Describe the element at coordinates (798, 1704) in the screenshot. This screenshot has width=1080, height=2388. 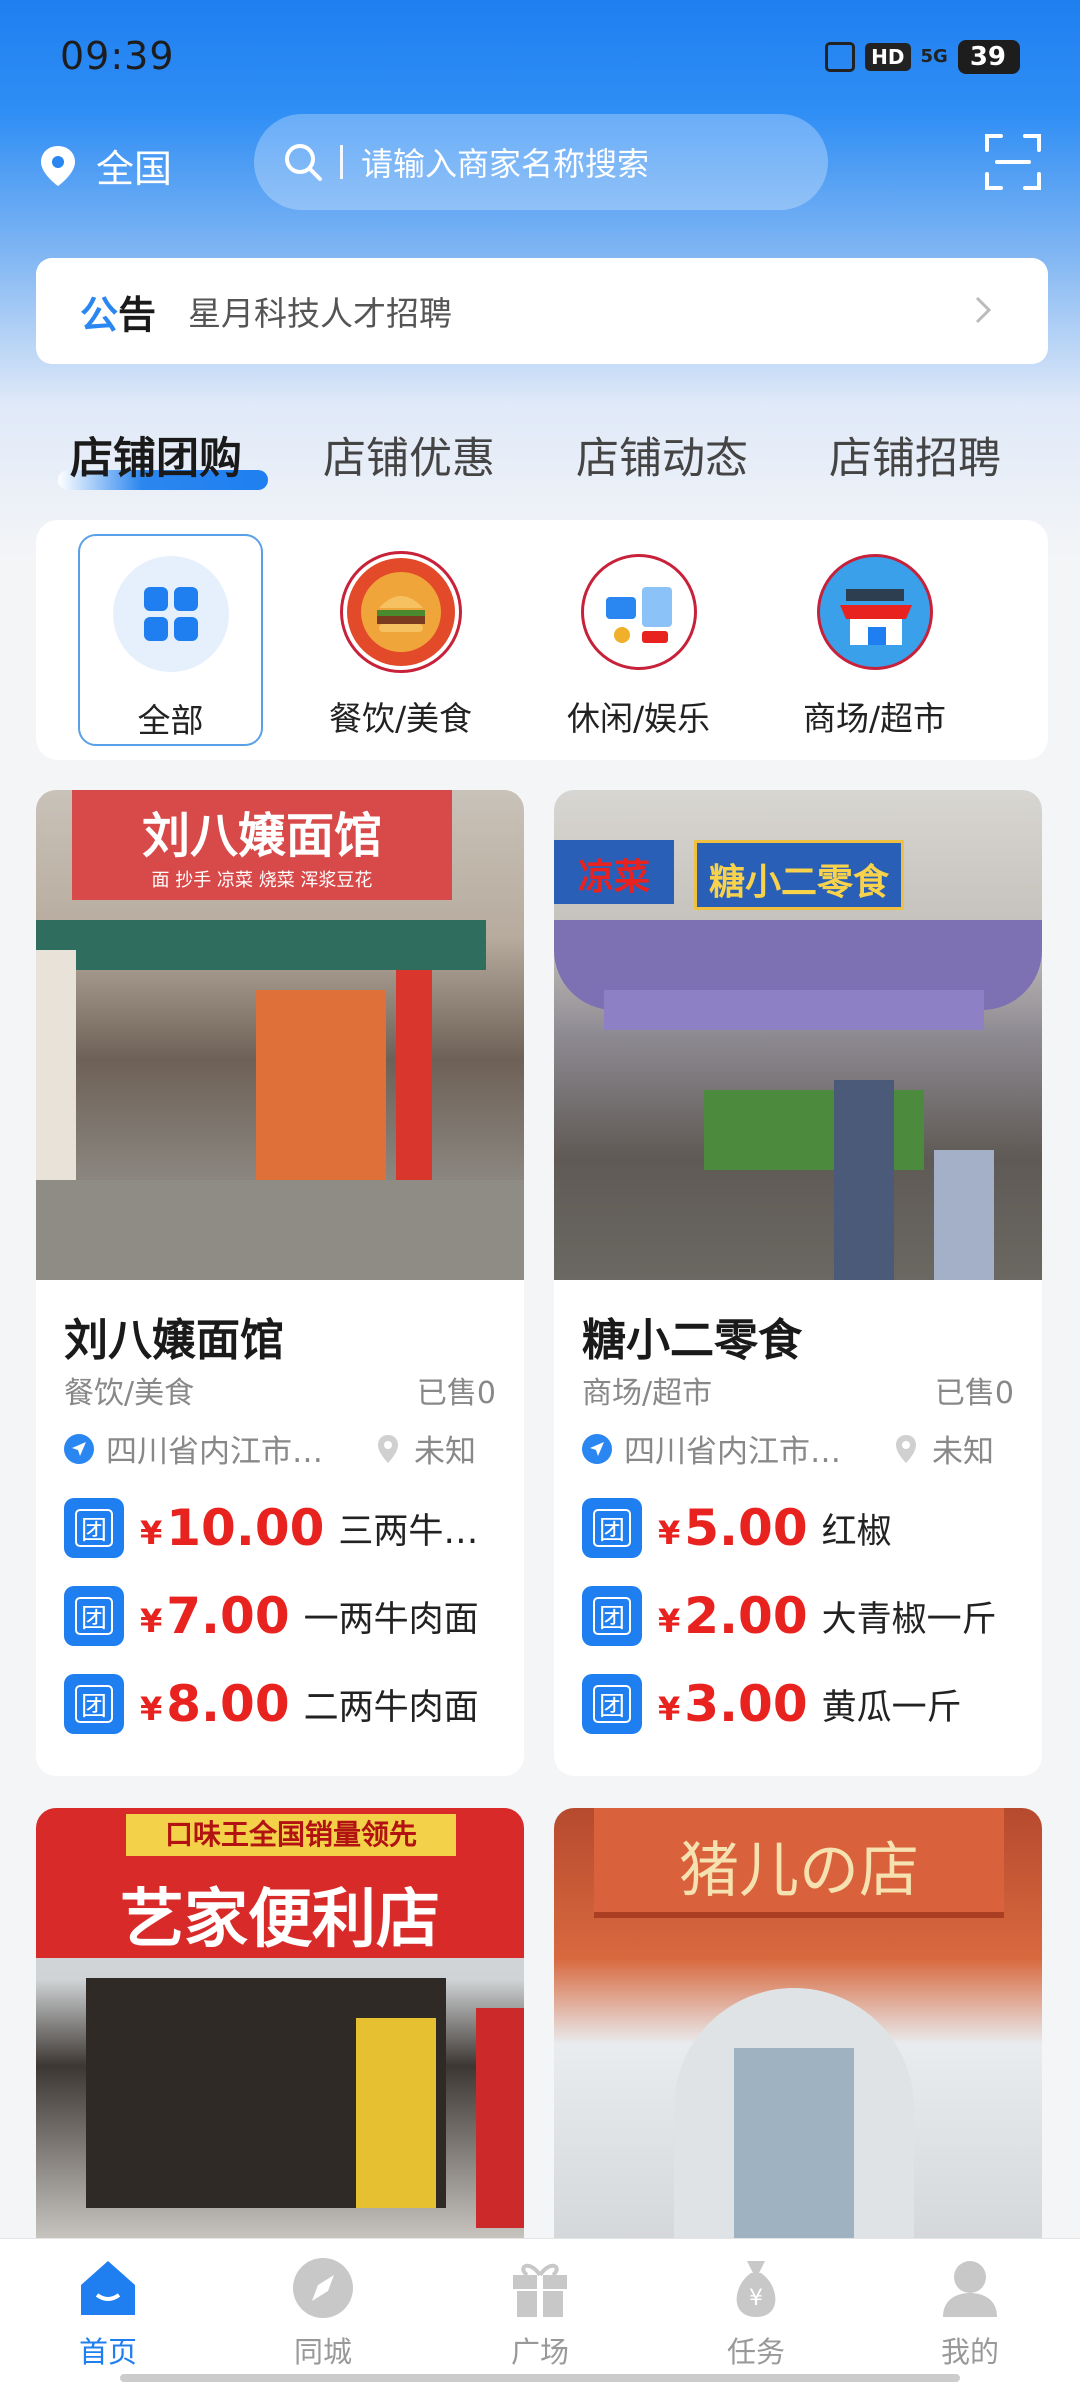
I see `deal-item: 团 ¥ 3.00 黄瓜一斤` at that location.